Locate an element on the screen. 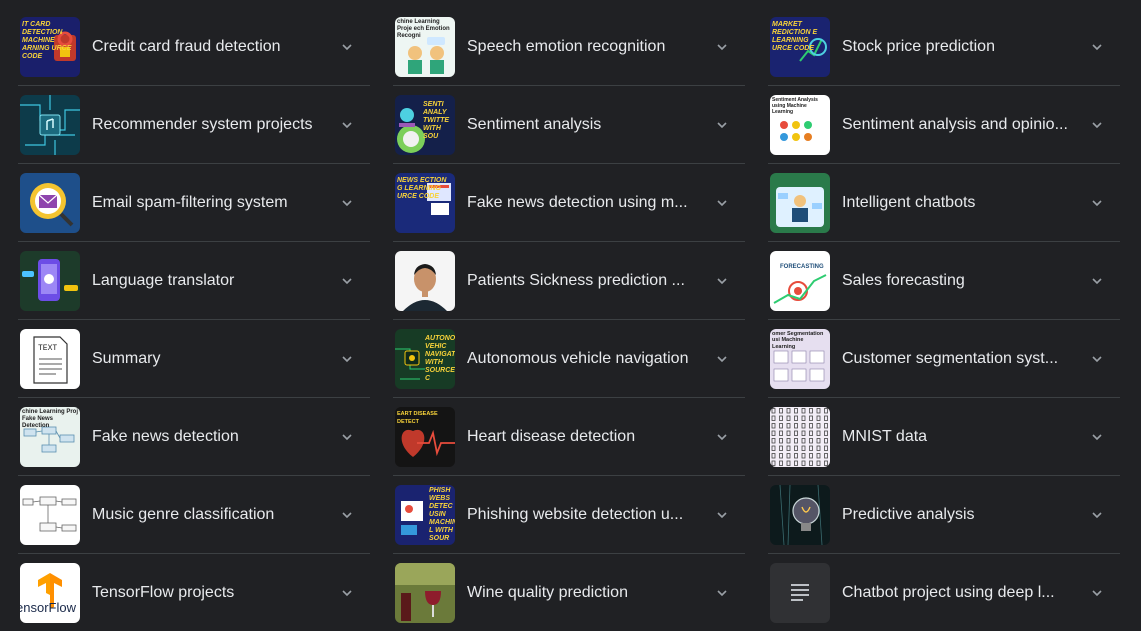 This screenshot has width=1141, height=631. thumbnail-caption: EART DISEASE DETECT is located at coordinates (417, 417).